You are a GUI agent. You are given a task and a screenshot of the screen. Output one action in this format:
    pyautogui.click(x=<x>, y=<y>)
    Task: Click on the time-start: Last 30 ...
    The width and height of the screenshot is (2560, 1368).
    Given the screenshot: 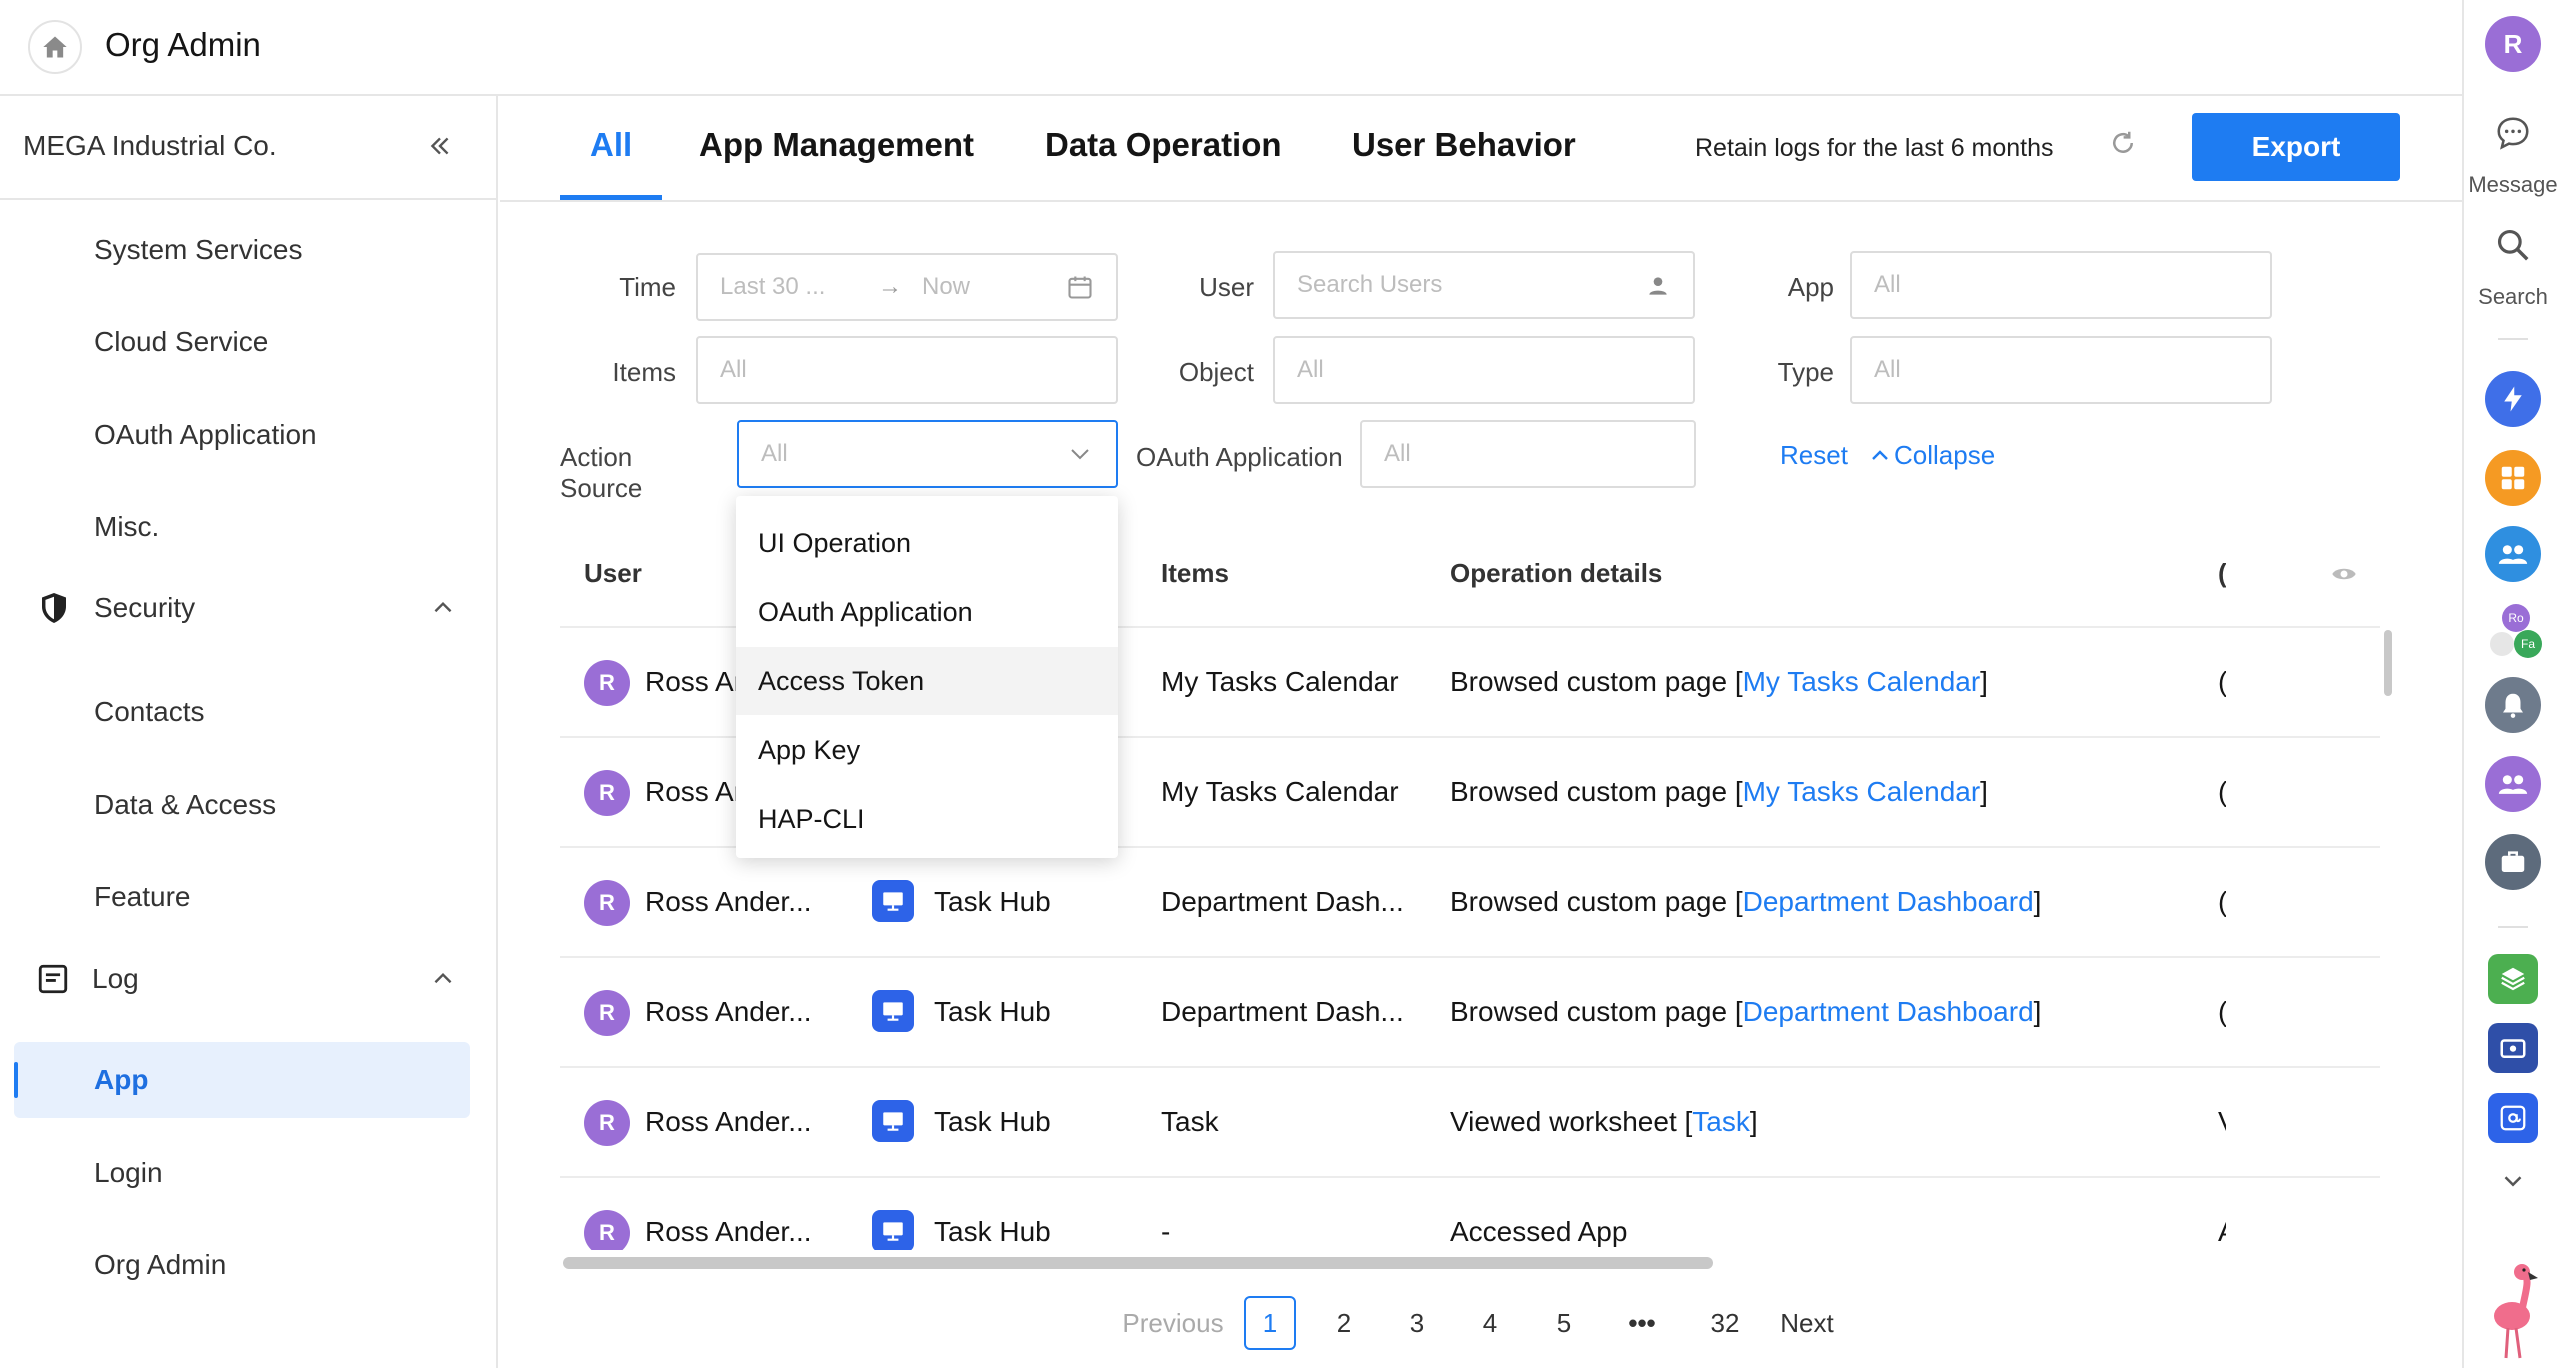 What is the action you would take?
    pyautogui.click(x=773, y=286)
    